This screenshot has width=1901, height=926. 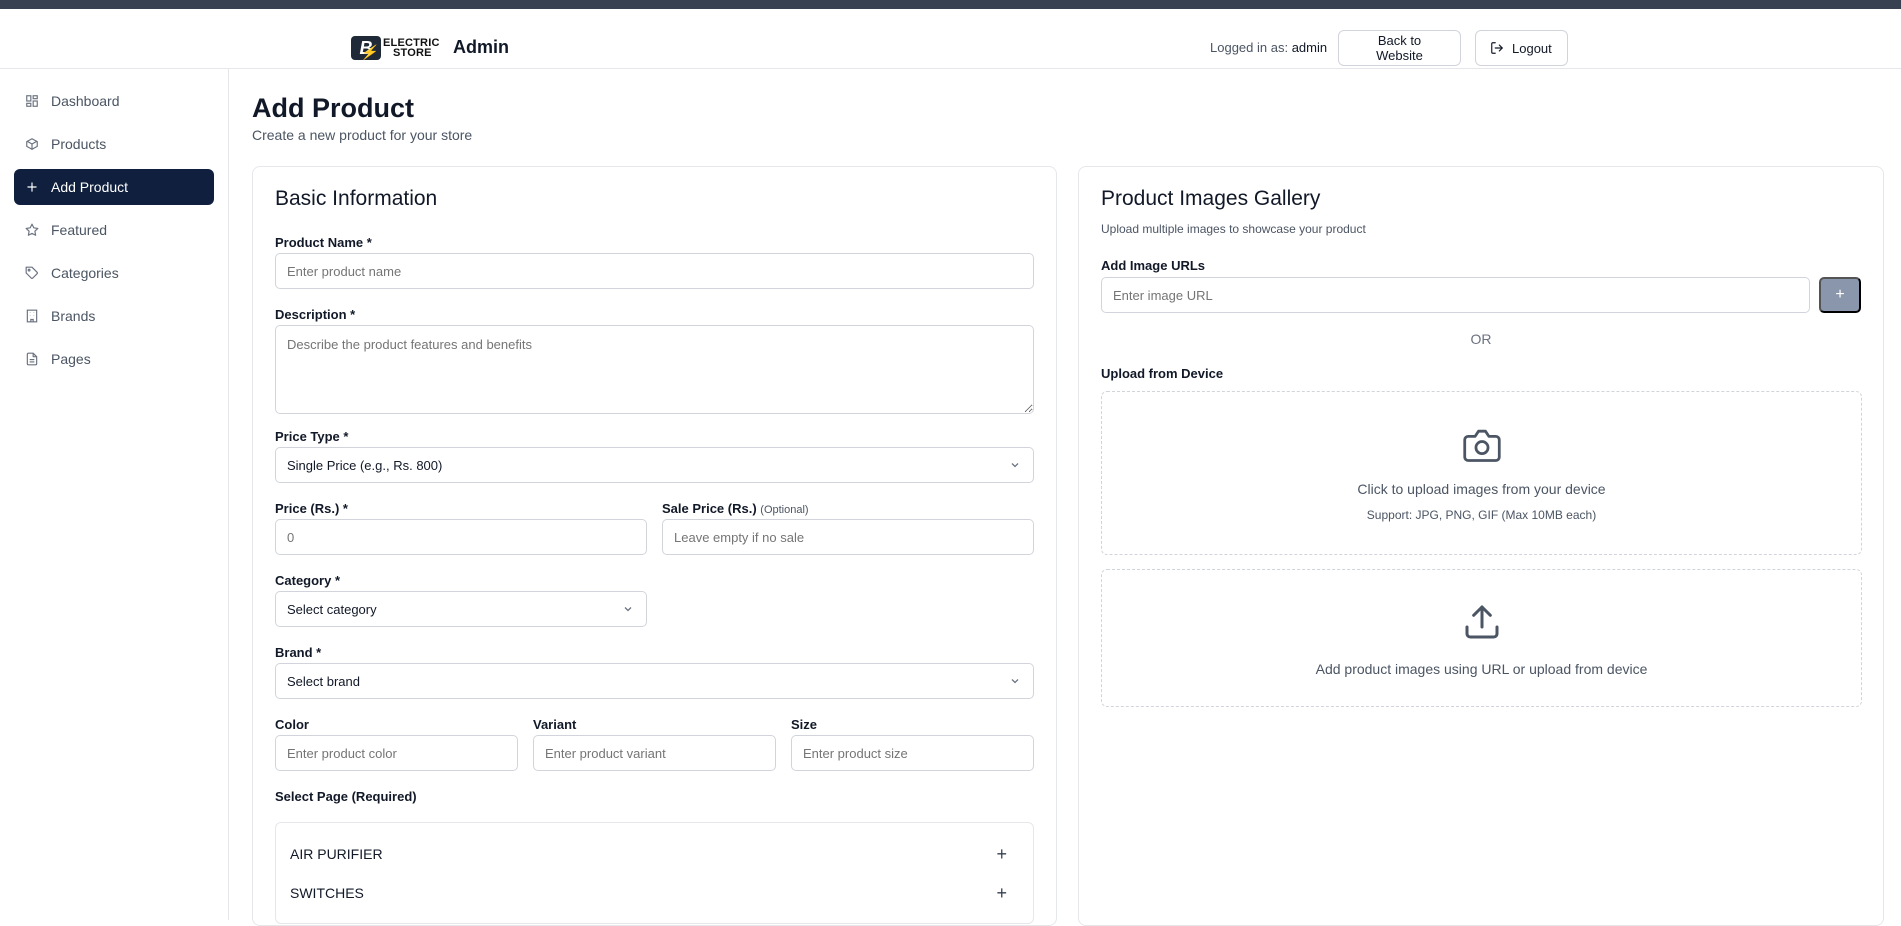 I want to click on category-value: Select category, so click(x=332, y=609).